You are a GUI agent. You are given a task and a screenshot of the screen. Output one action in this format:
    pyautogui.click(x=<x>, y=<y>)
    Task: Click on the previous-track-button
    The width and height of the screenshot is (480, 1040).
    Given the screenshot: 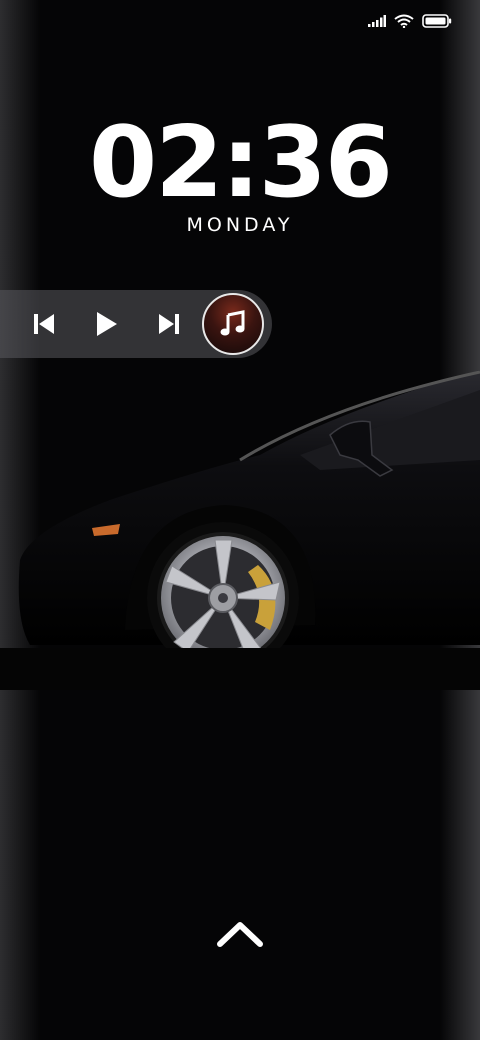 What is the action you would take?
    pyautogui.click(x=44, y=324)
    